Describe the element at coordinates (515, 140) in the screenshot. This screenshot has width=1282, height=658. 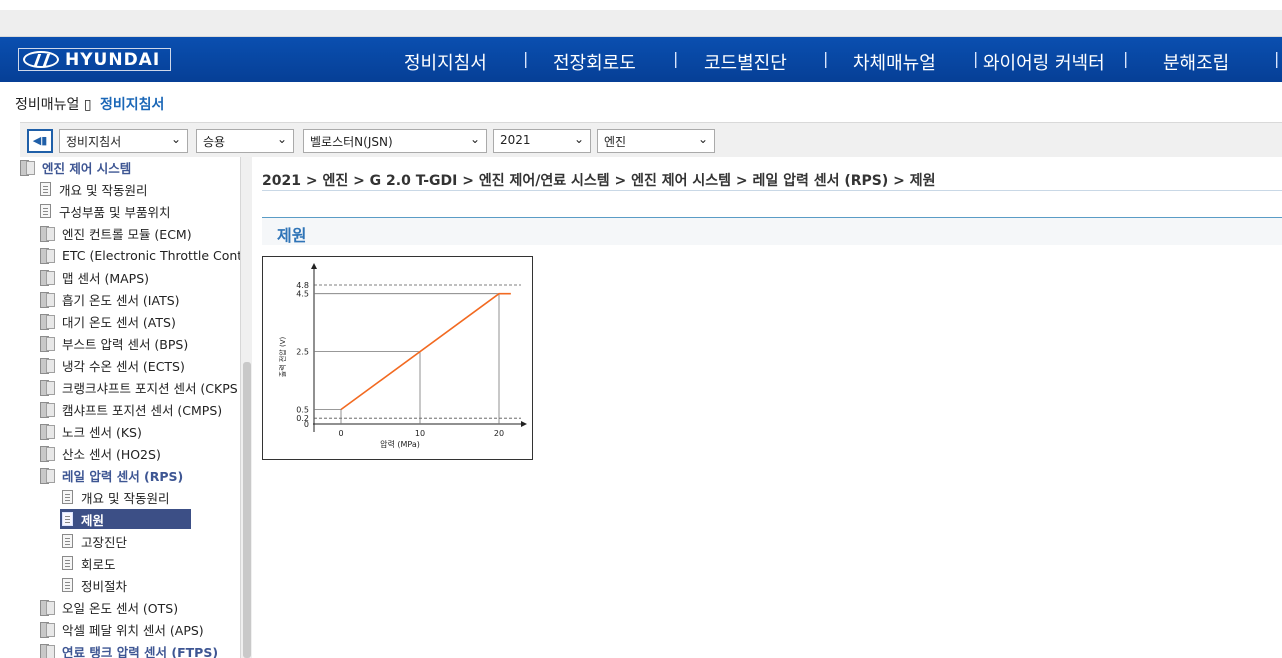
I see `year-select-value: 2021` at that location.